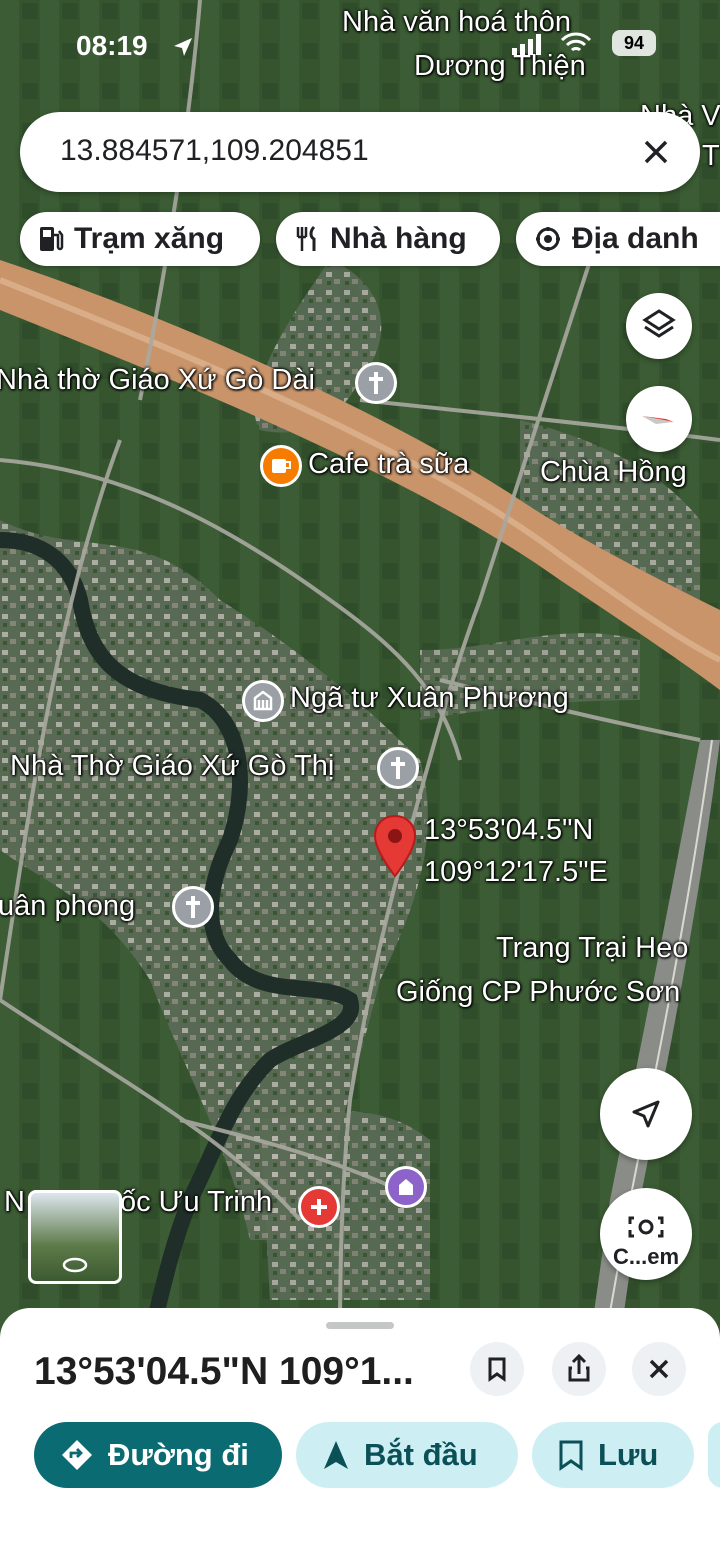 The width and height of the screenshot is (720, 1560). What do you see at coordinates (398, 238) in the screenshot?
I see `chip-label: Nhà hàng` at bounding box center [398, 238].